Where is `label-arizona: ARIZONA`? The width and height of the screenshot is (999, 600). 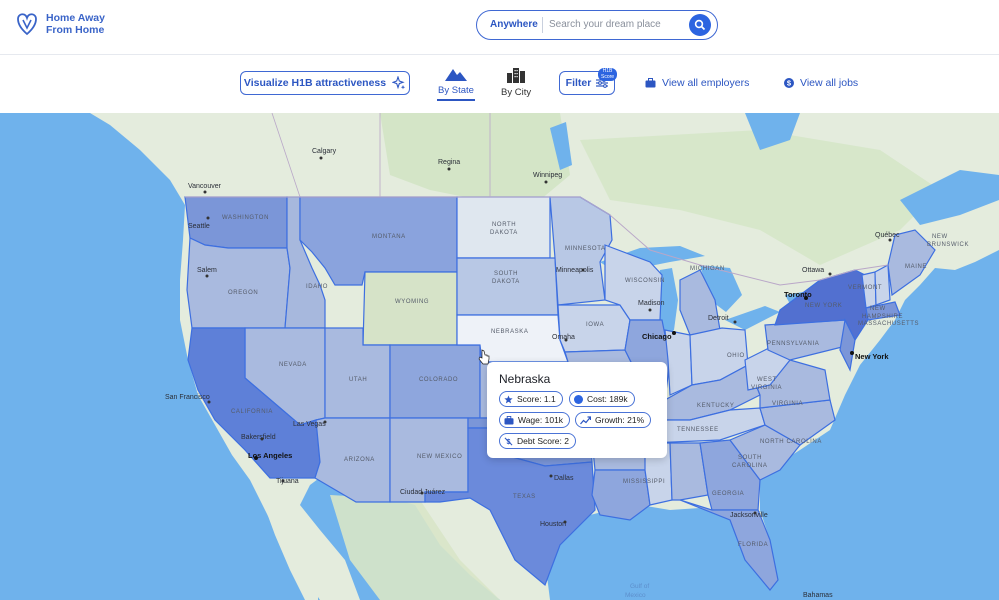 label-arizona: ARIZONA is located at coordinates (359, 460).